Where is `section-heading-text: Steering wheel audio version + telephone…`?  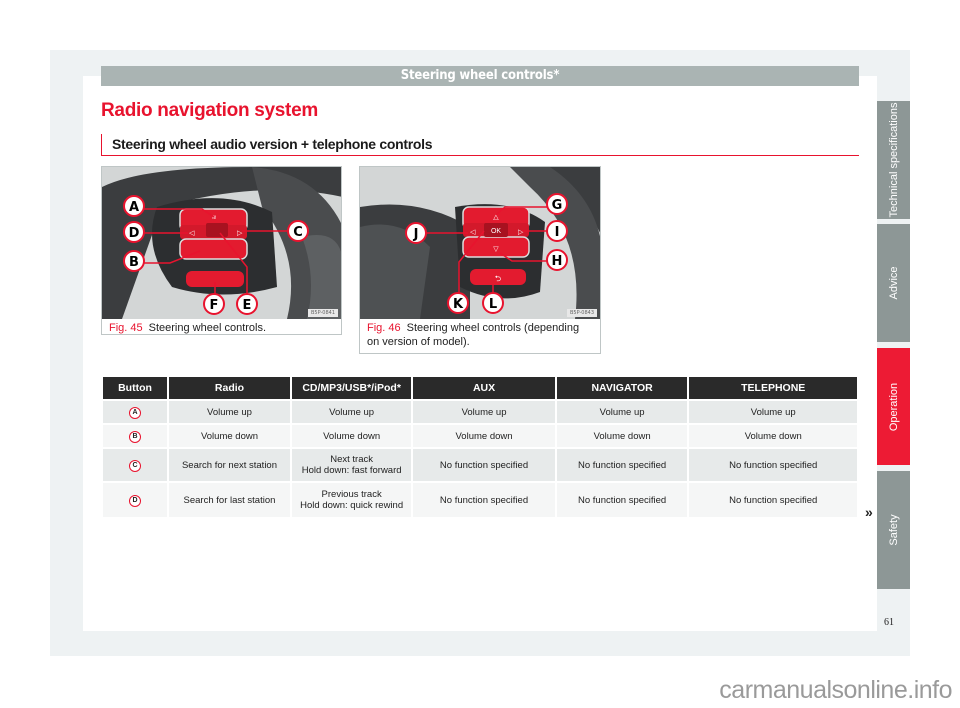
section-heading-text: Steering wheel audio version + telephone… is located at coordinates (272, 144).